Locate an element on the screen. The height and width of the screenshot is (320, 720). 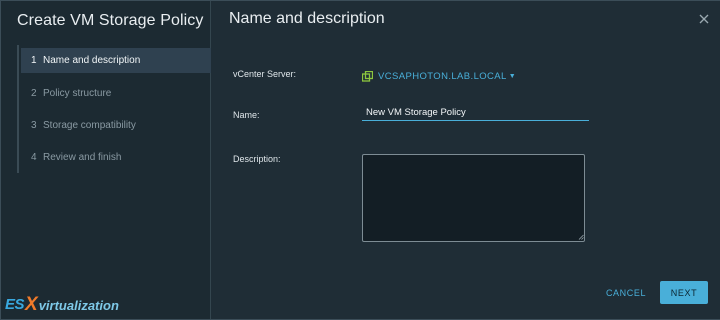
step-review-and-finish: 4 Review and finish is located at coordinates (115, 157).